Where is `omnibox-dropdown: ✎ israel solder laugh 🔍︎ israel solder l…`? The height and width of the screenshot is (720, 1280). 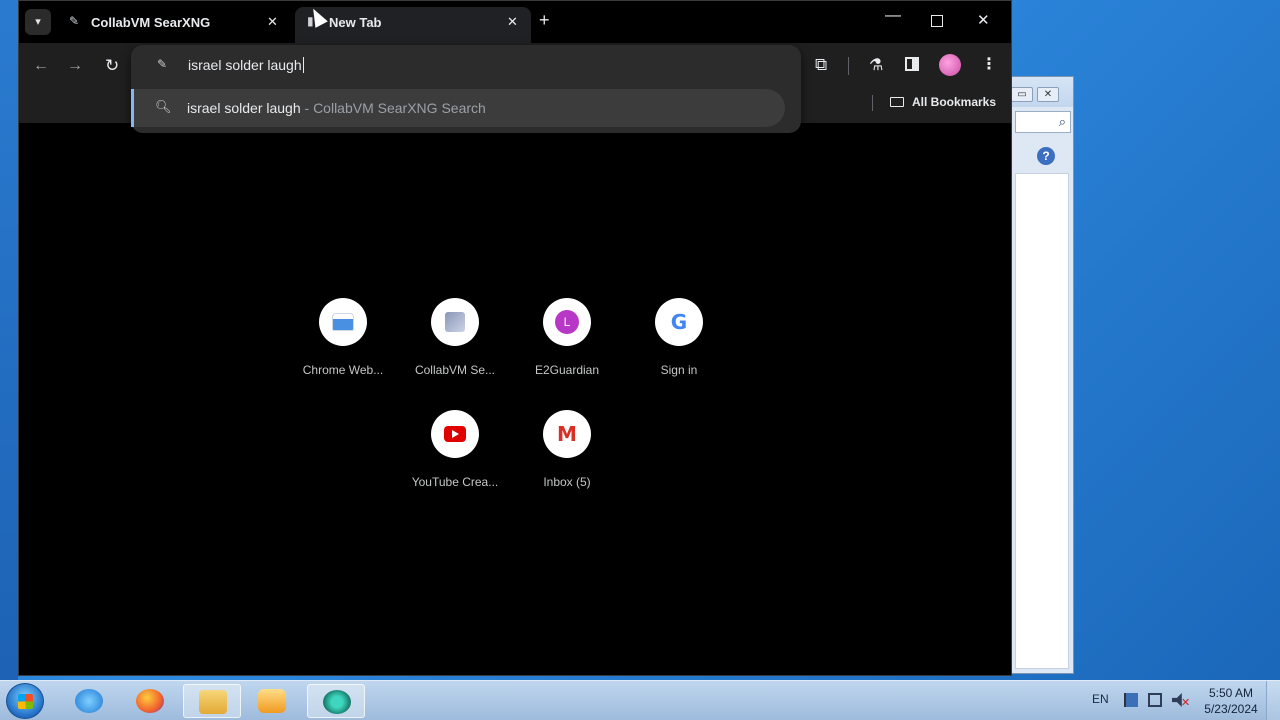
omnibox-dropdown: ✎ israel solder laugh 🔍︎ israel solder l… is located at coordinates (466, 89).